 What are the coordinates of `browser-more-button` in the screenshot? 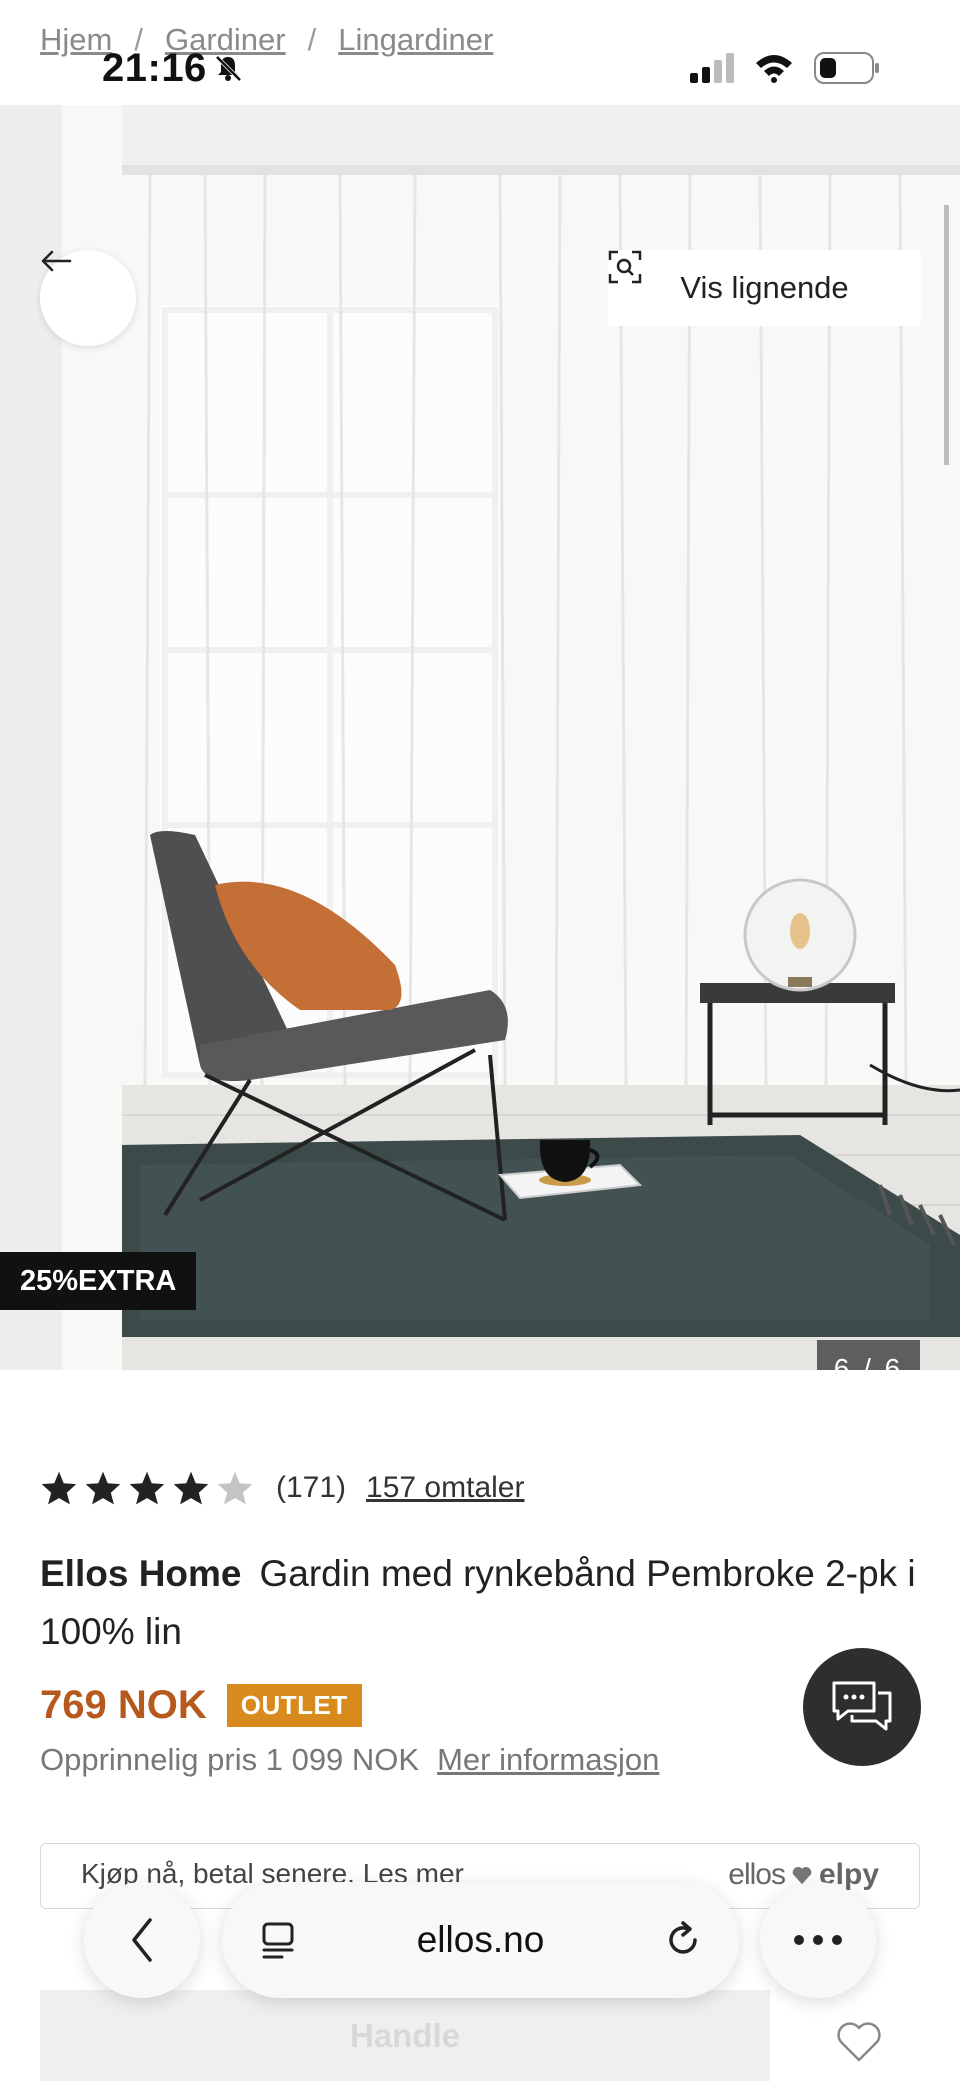 It's located at (818, 1940).